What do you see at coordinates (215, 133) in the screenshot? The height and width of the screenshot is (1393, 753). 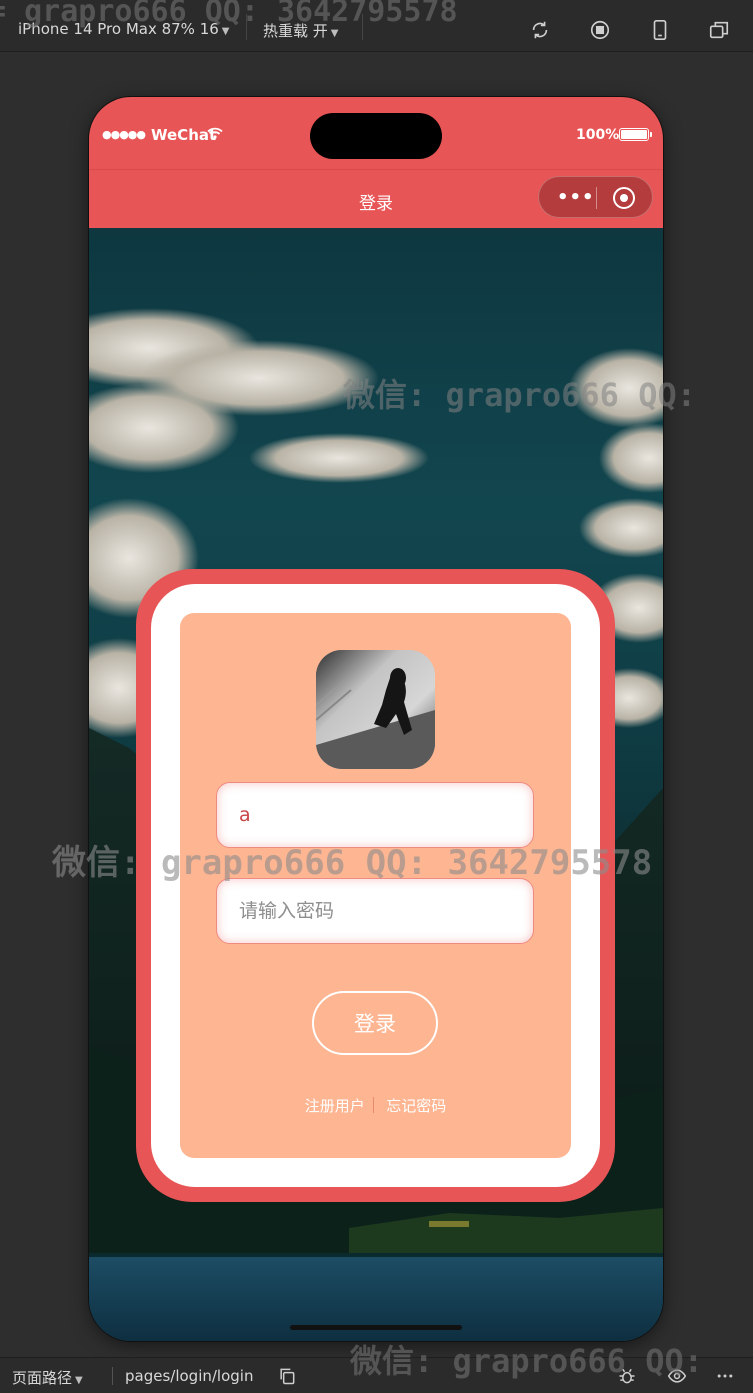 I see `wifi-icon` at bounding box center [215, 133].